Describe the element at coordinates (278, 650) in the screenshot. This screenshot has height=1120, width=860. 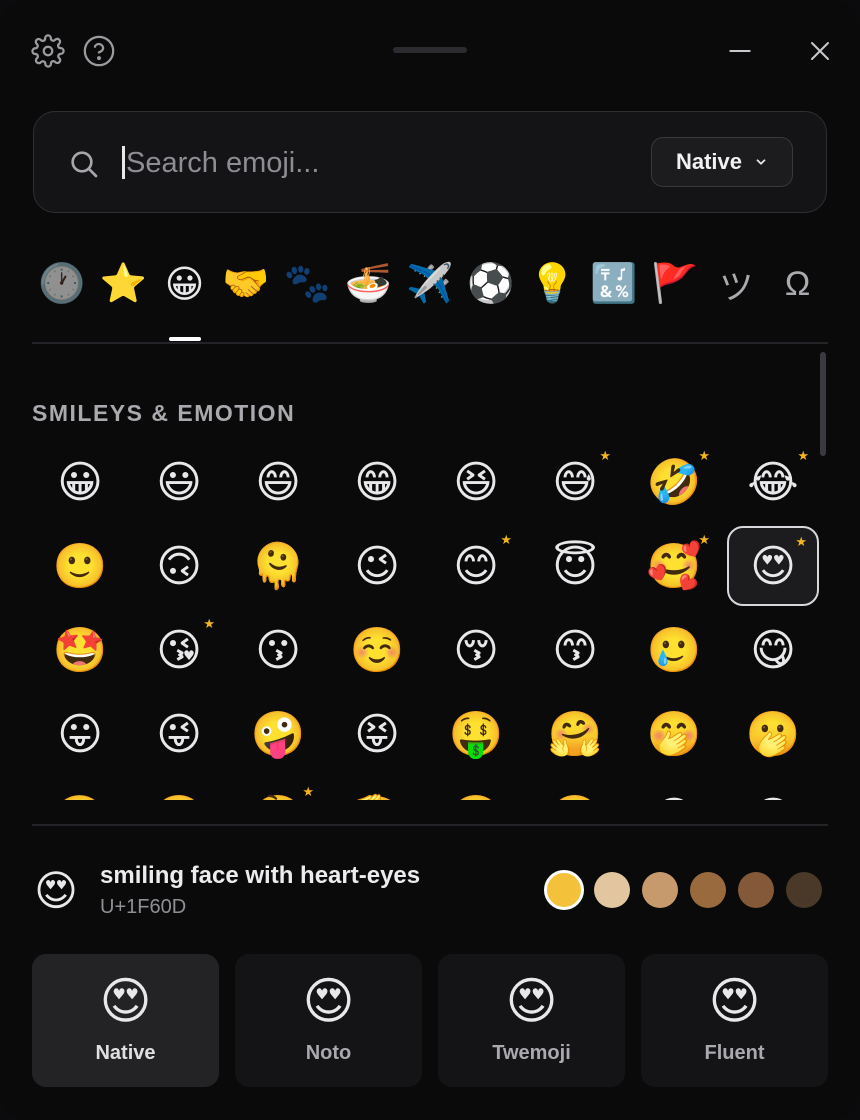
I see `emoji-cell: 😗` at that location.